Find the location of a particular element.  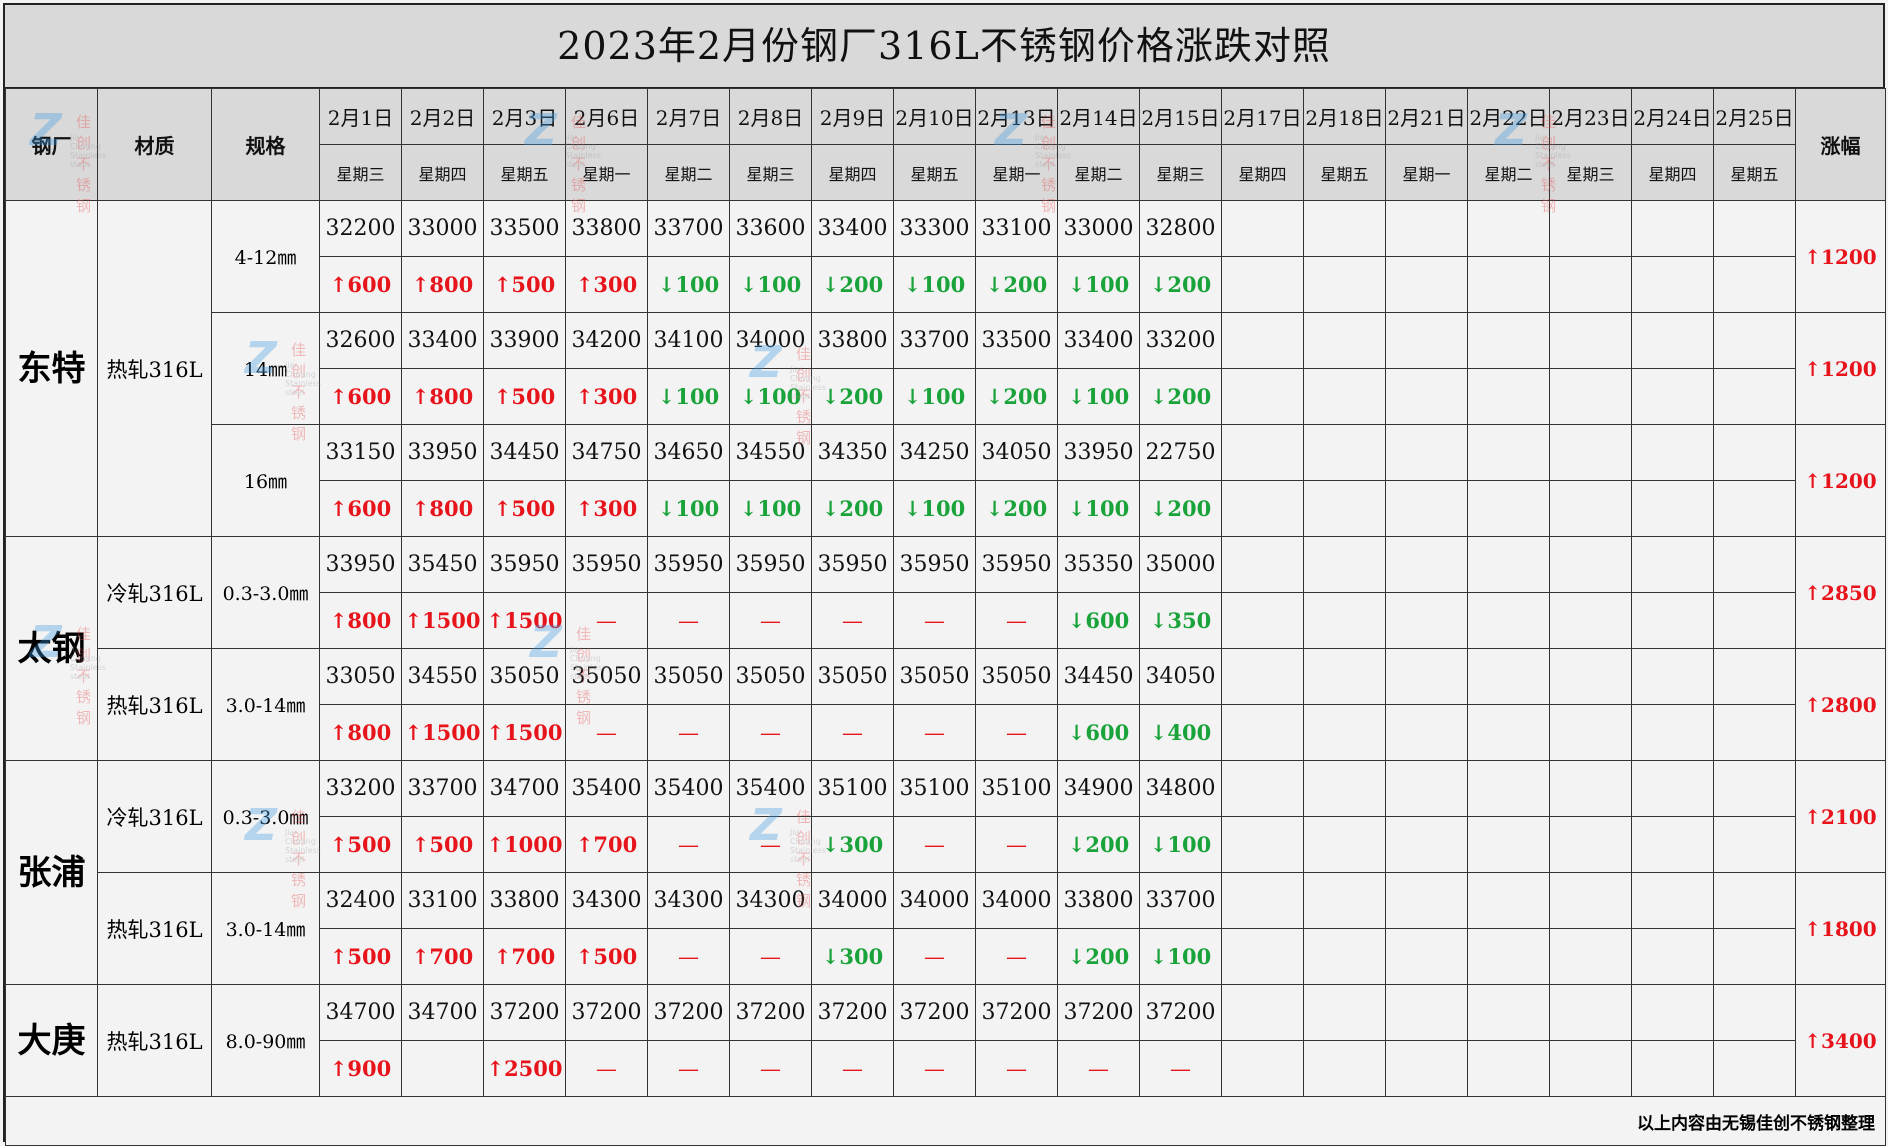

change-cell is located at coordinates (442, 1068).